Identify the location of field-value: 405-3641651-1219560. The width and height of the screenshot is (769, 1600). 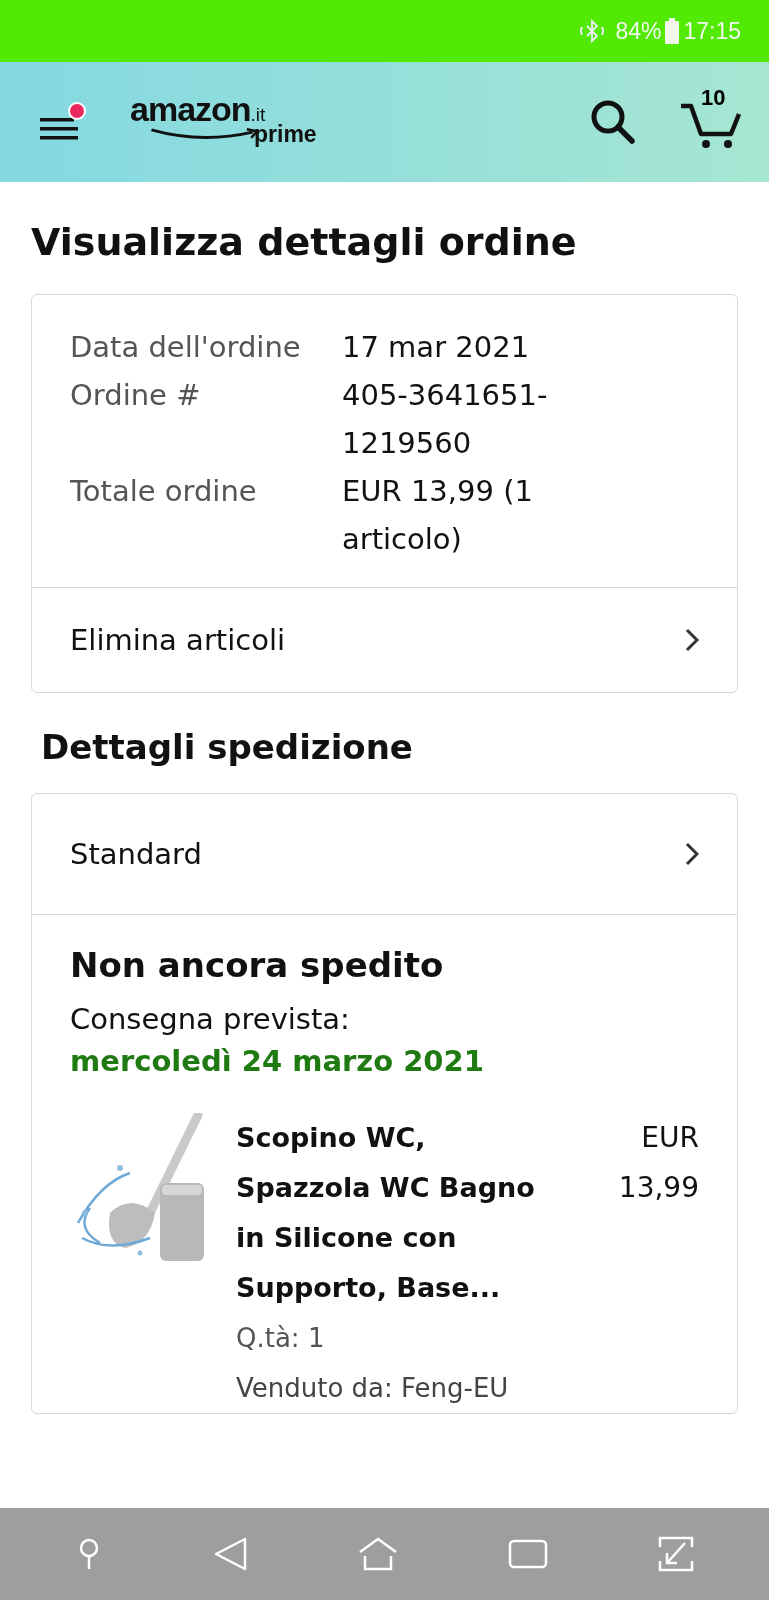
(445, 419).